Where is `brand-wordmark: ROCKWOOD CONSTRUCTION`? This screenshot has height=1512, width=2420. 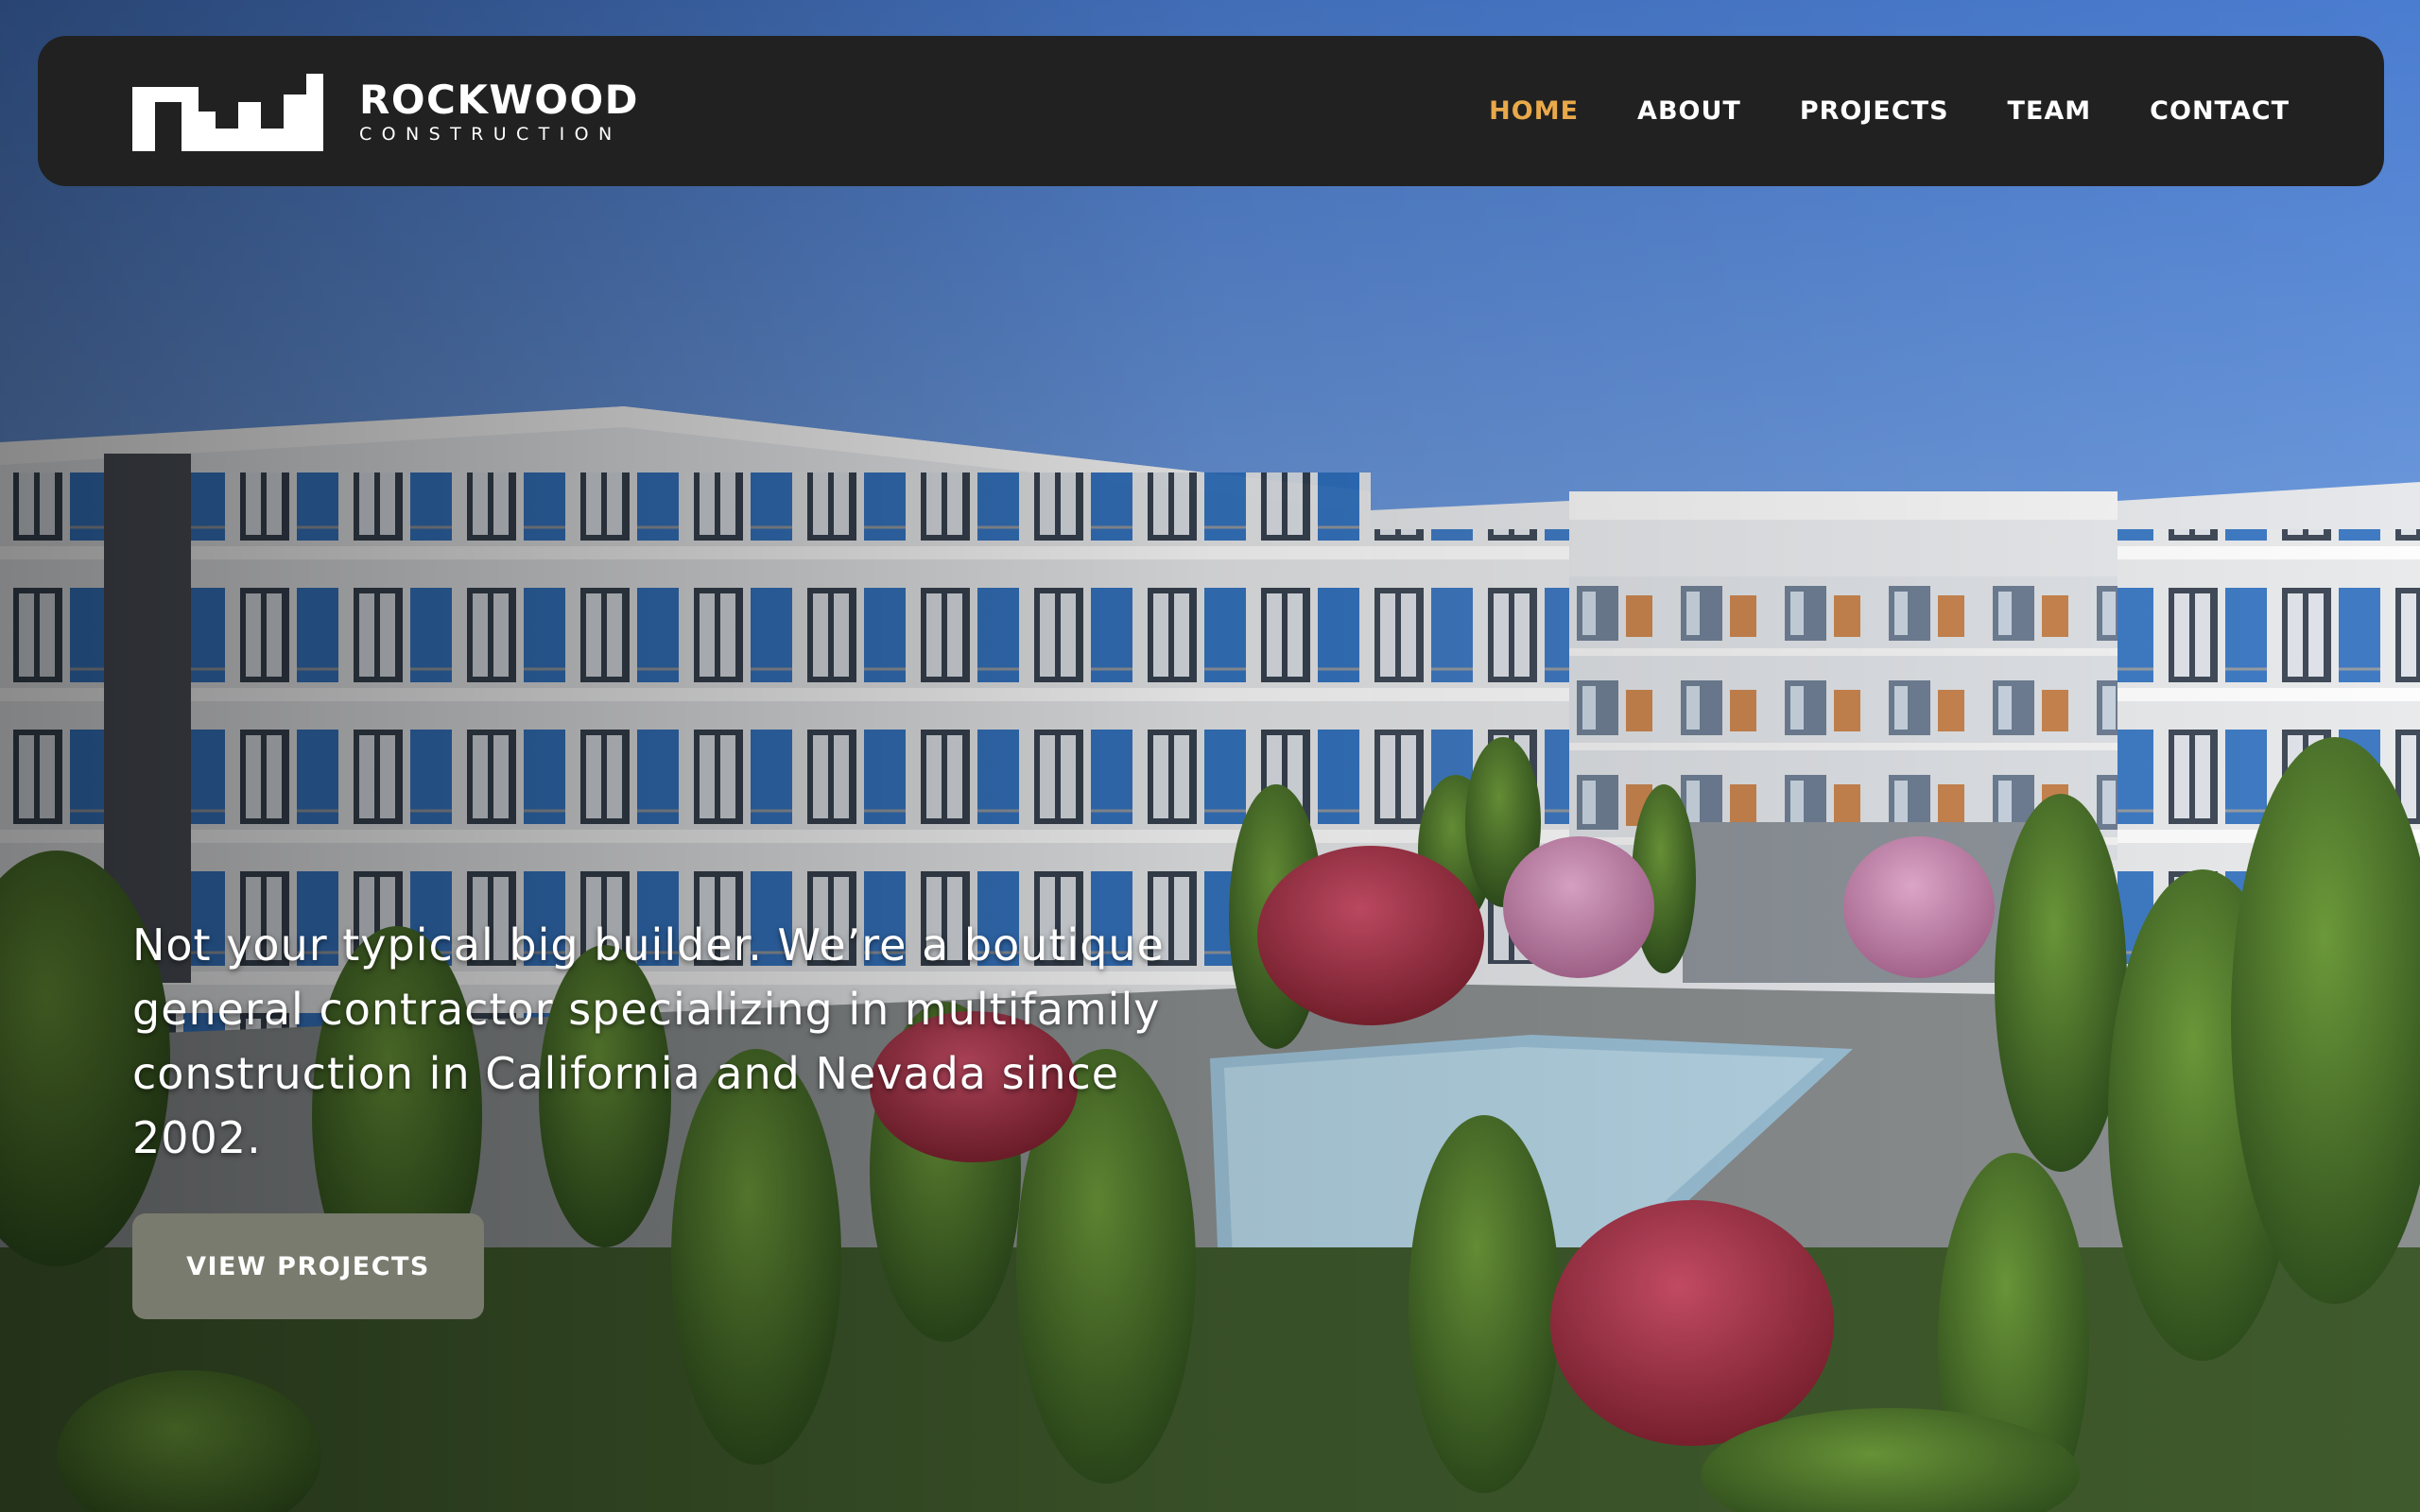 brand-wordmark: ROCKWOOD CONSTRUCTION is located at coordinates (499, 112).